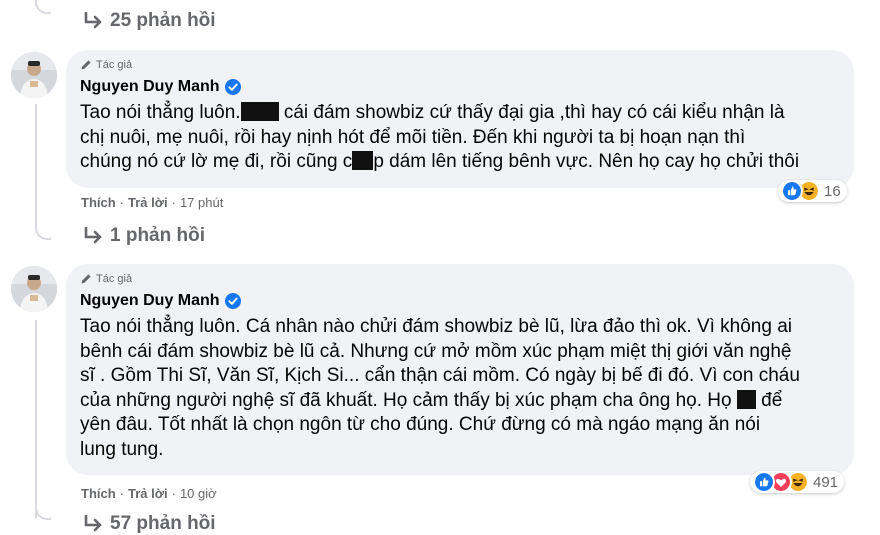  What do you see at coordinates (812, 191) in the screenshot?
I see `reaction-summary: 16` at bounding box center [812, 191].